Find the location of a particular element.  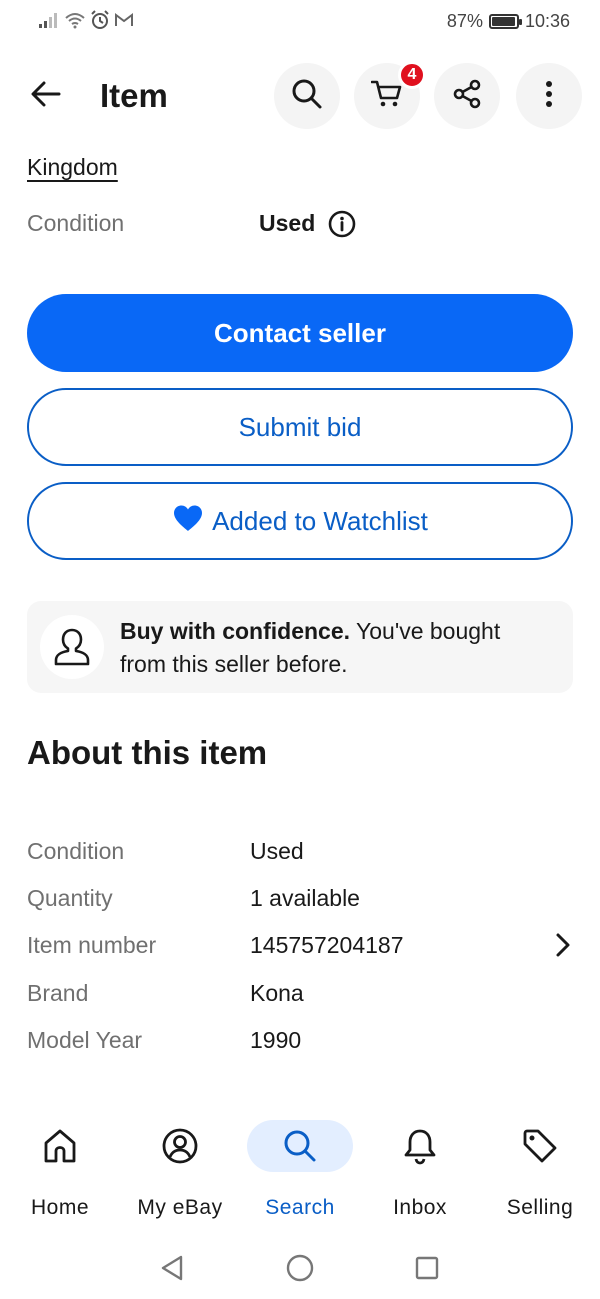

watchlist-label: Added to Watchlist is located at coordinates (320, 520).